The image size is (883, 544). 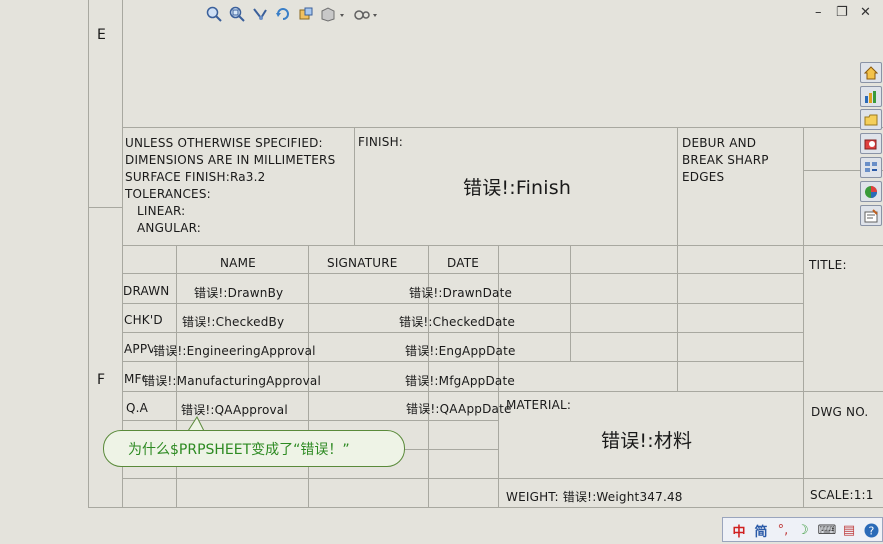 I want to click on date-cell: 错误!:CheckedDate, so click(x=457, y=322).